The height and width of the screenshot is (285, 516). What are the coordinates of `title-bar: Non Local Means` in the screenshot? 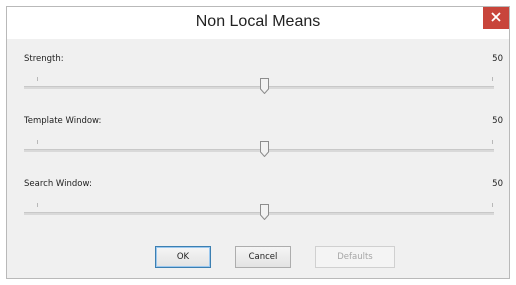 It's located at (258, 23).